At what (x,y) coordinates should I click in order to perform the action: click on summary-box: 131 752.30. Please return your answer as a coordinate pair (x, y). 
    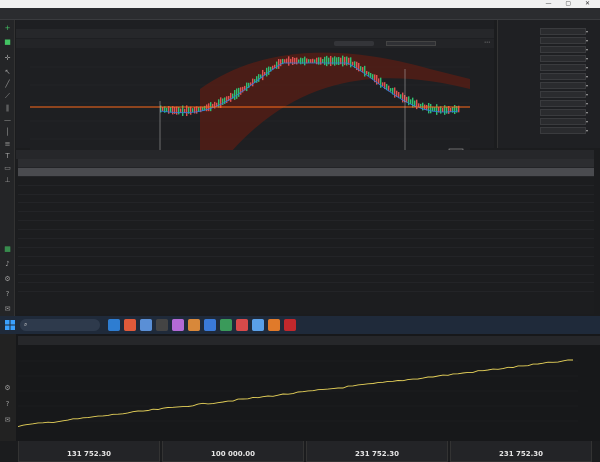
    Looking at the image, I should click on (89, 450).